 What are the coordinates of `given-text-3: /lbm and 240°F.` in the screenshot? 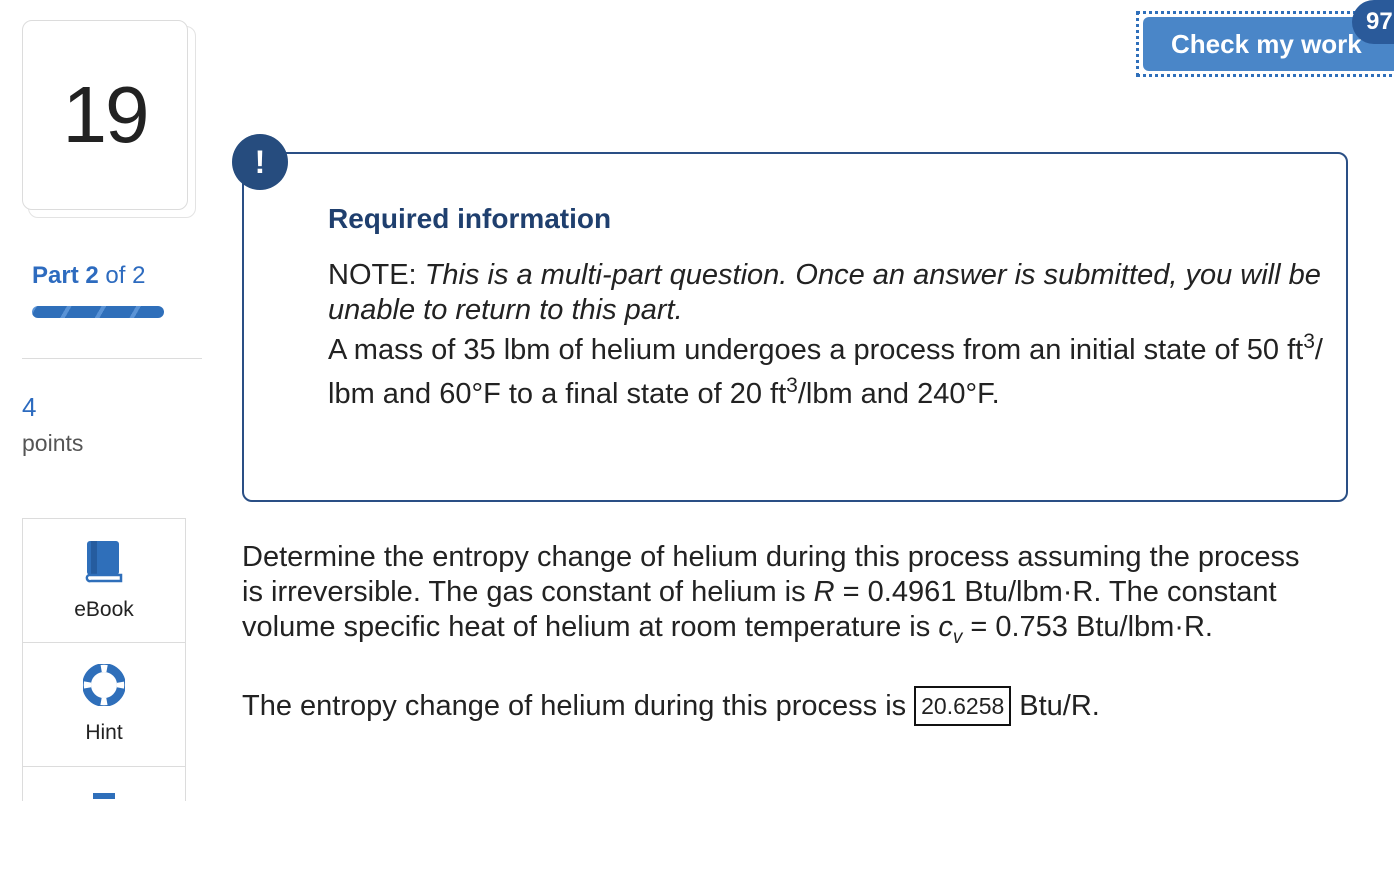 It's located at (898, 394).